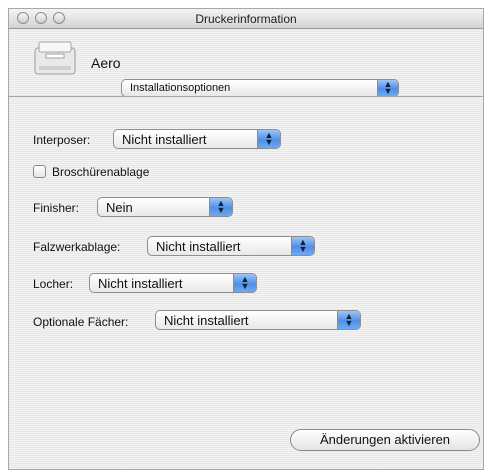  I want to click on printer-name: Aero, so click(106, 63).